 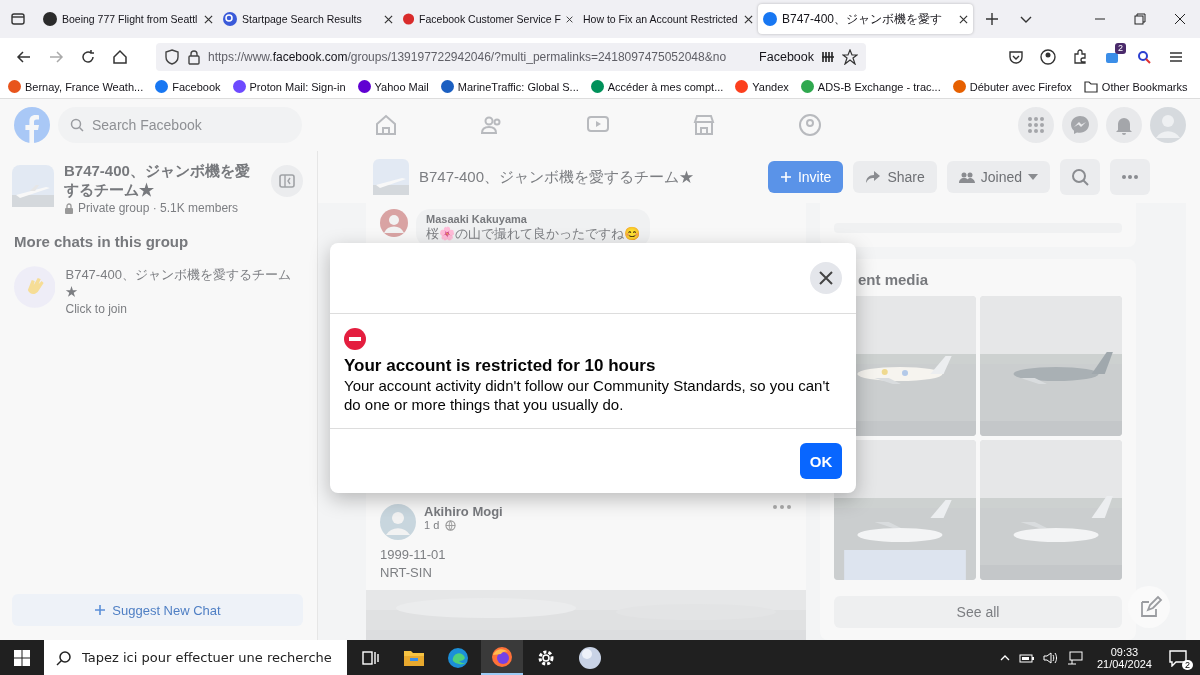 What do you see at coordinates (978, 612) in the screenshot?
I see `see-all-button: See all` at bounding box center [978, 612].